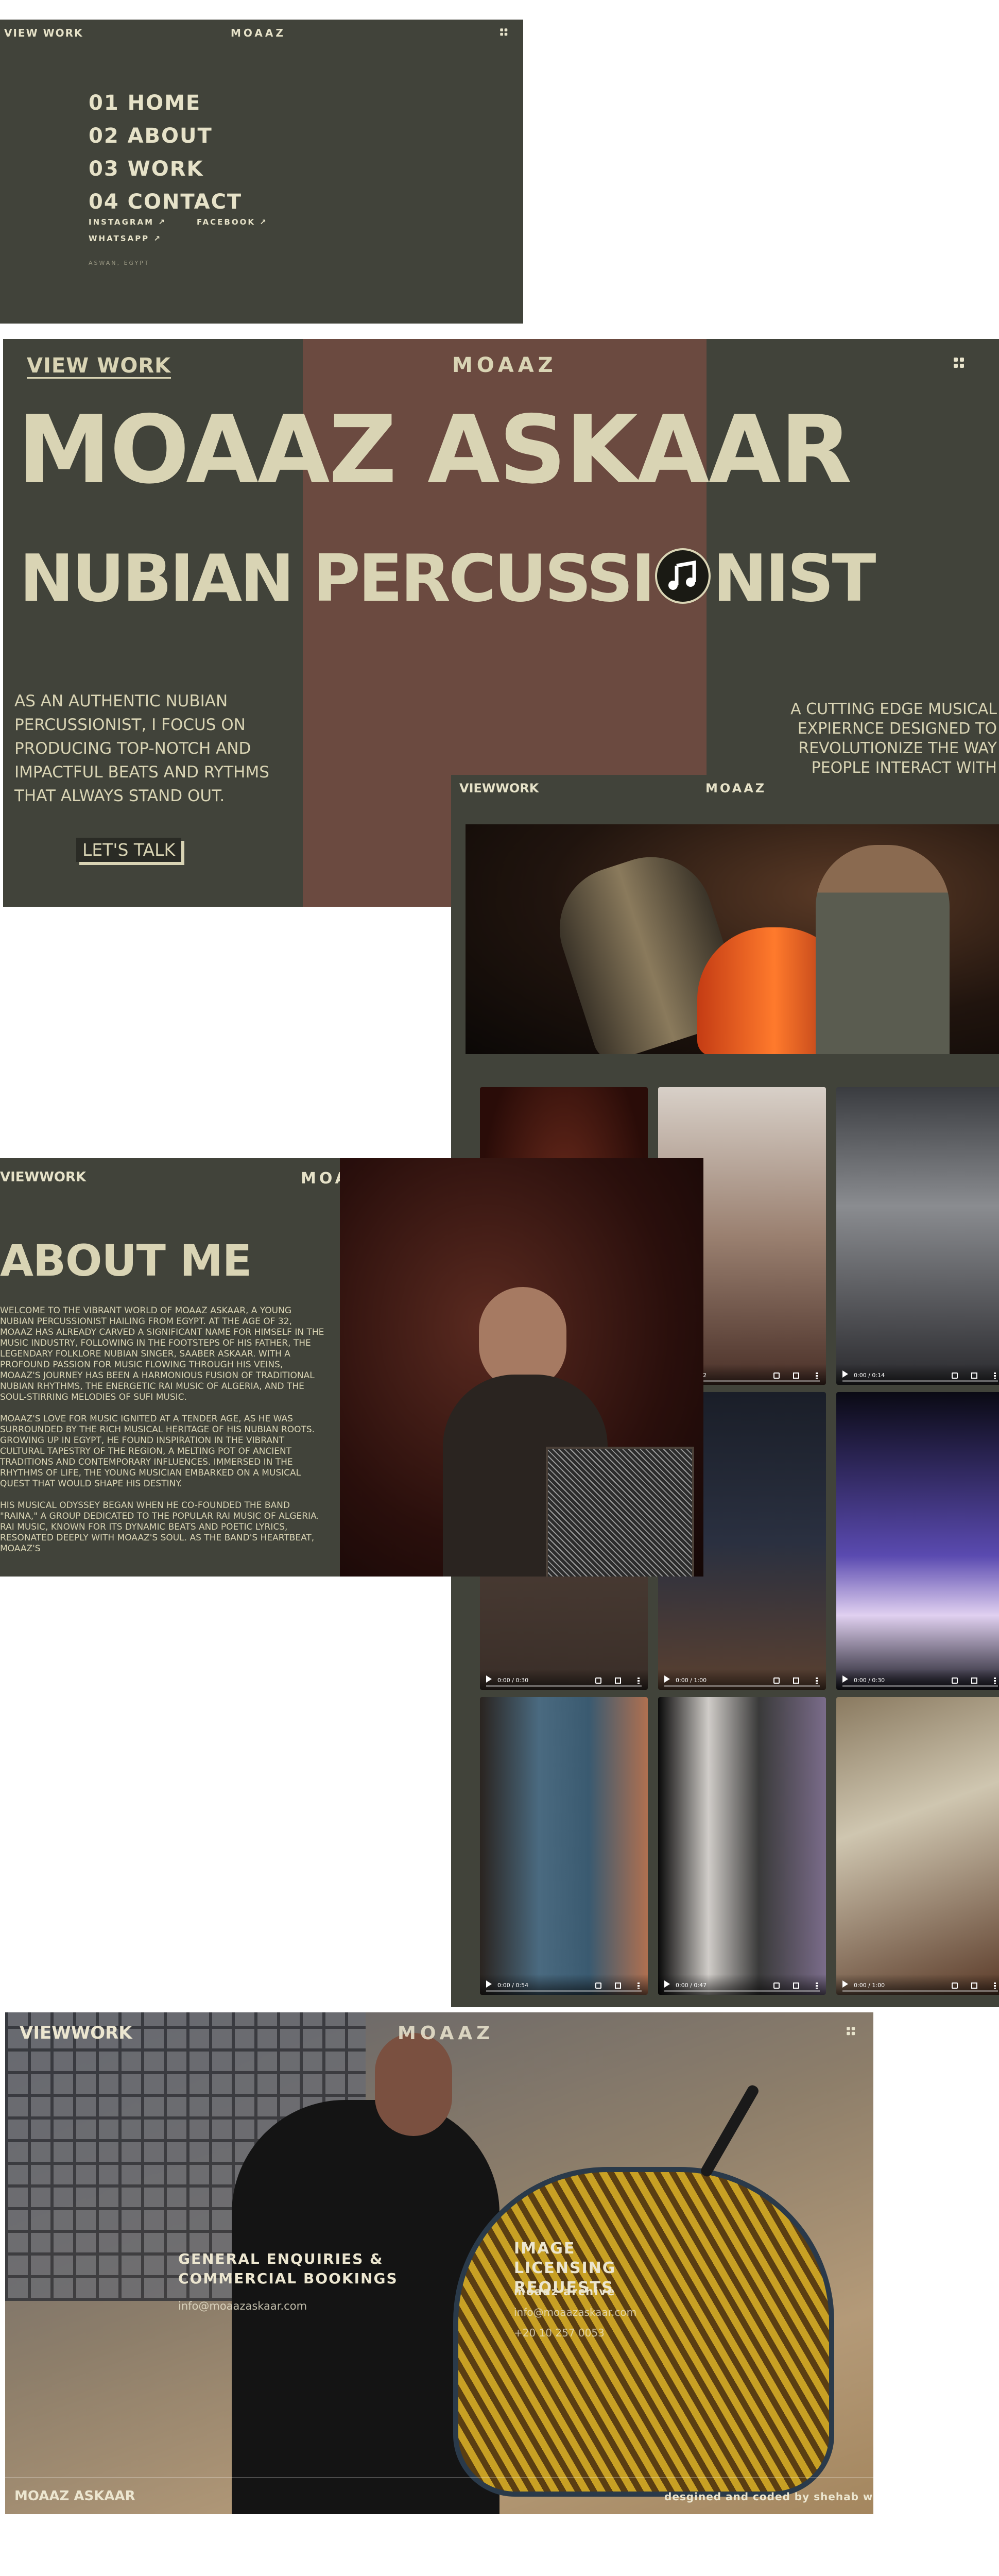  I want to click on menu-nav: 01 HOME 02 ABOUT 03 WORK 04 CONTACT, so click(165, 152).